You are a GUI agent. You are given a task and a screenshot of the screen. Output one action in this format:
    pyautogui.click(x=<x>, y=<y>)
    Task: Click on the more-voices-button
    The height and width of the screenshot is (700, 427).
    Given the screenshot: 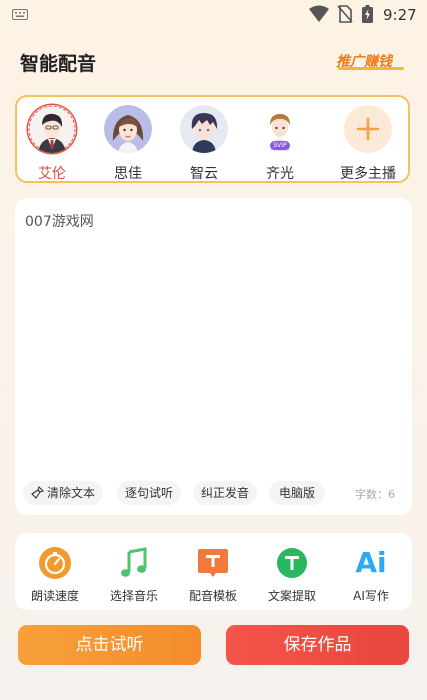 What is the action you would take?
    pyautogui.click(x=368, y=129)
    